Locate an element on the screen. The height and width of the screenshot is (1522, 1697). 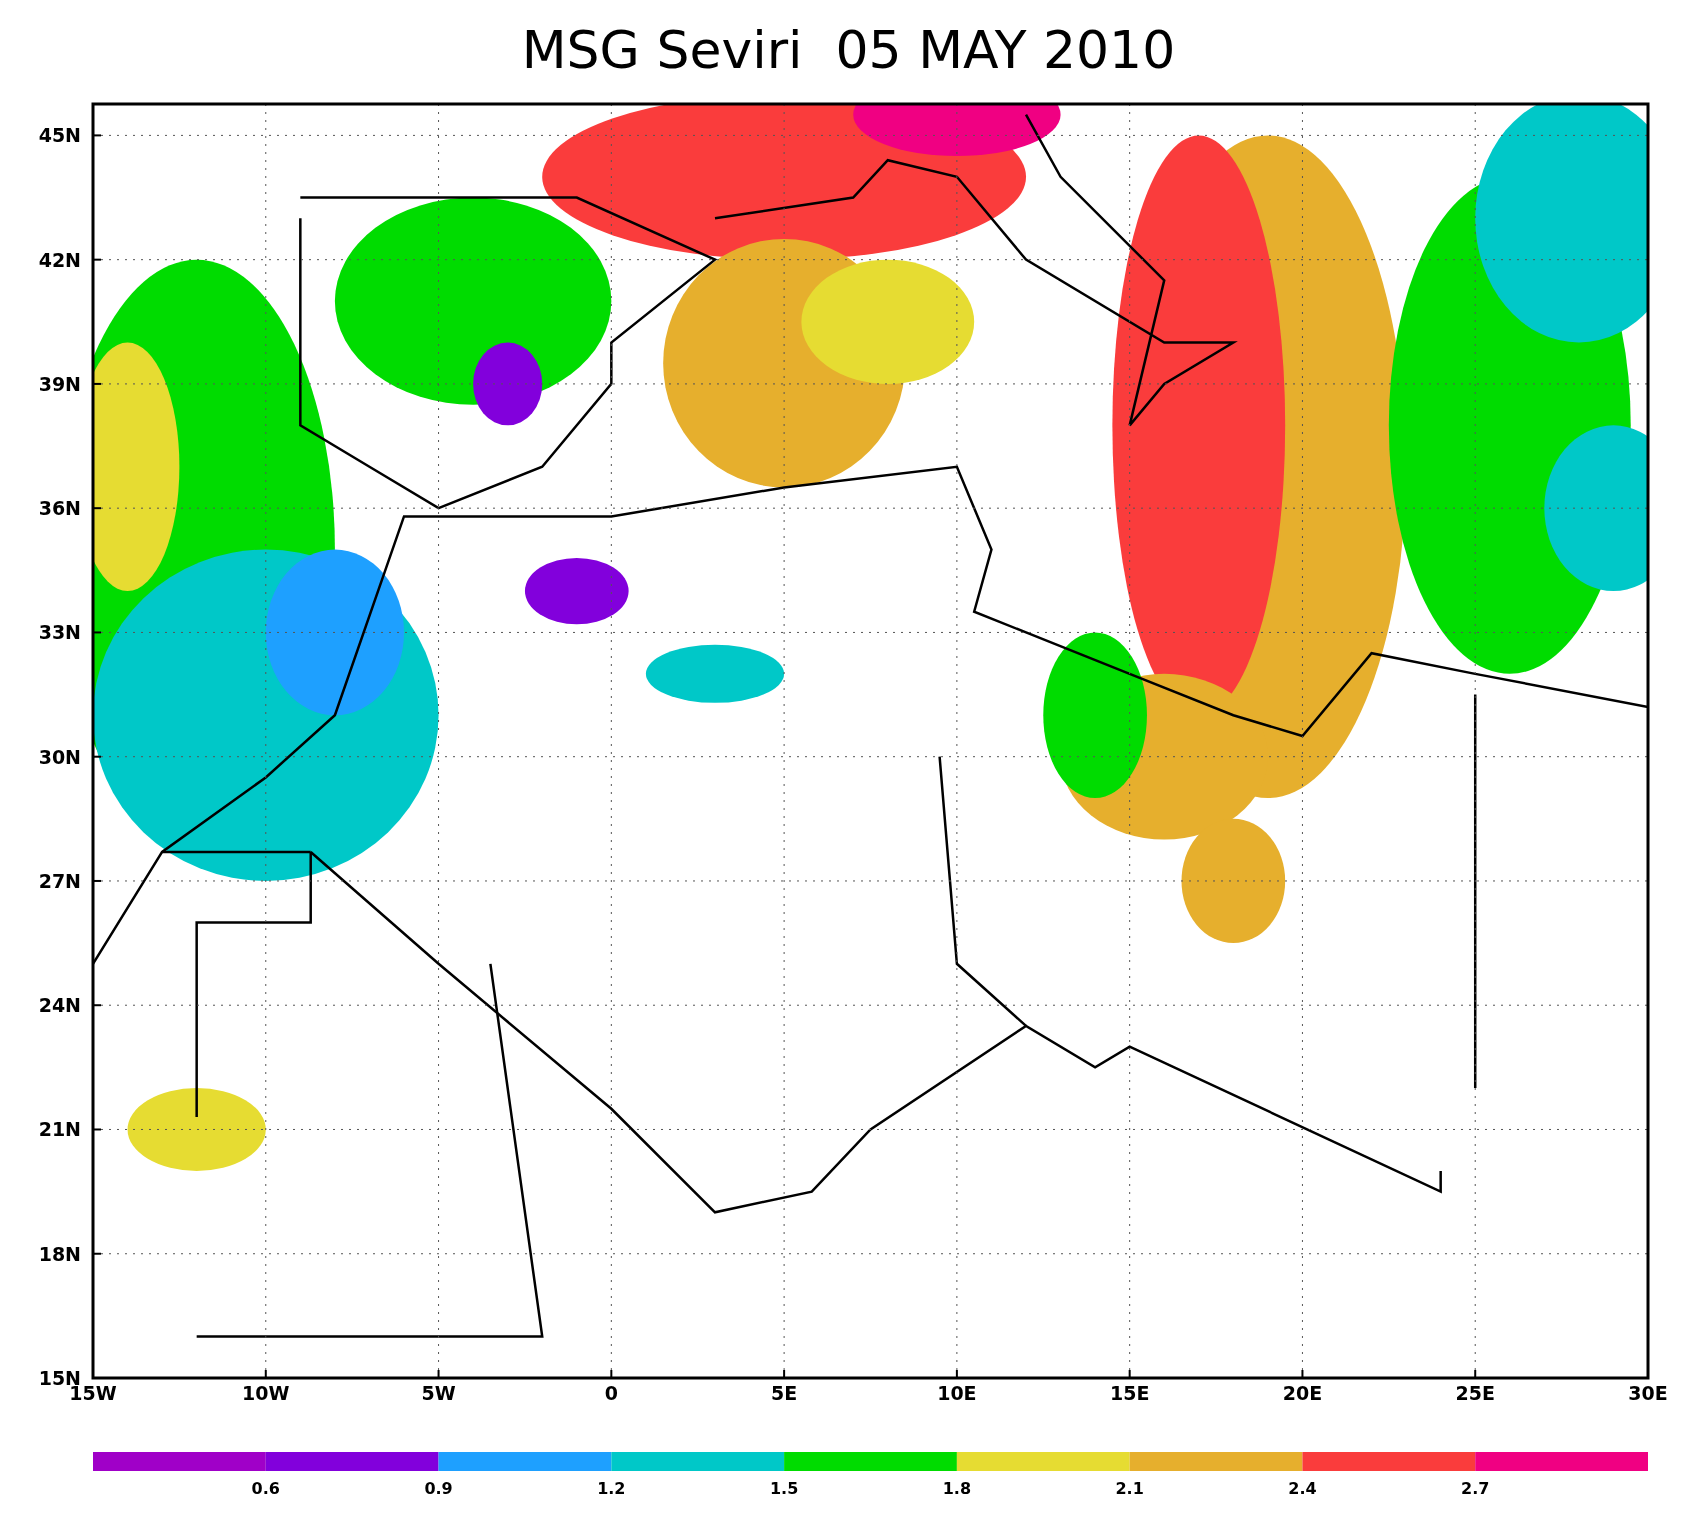
colorbar-label: 1.8 is located at coordinates (957, 1488).